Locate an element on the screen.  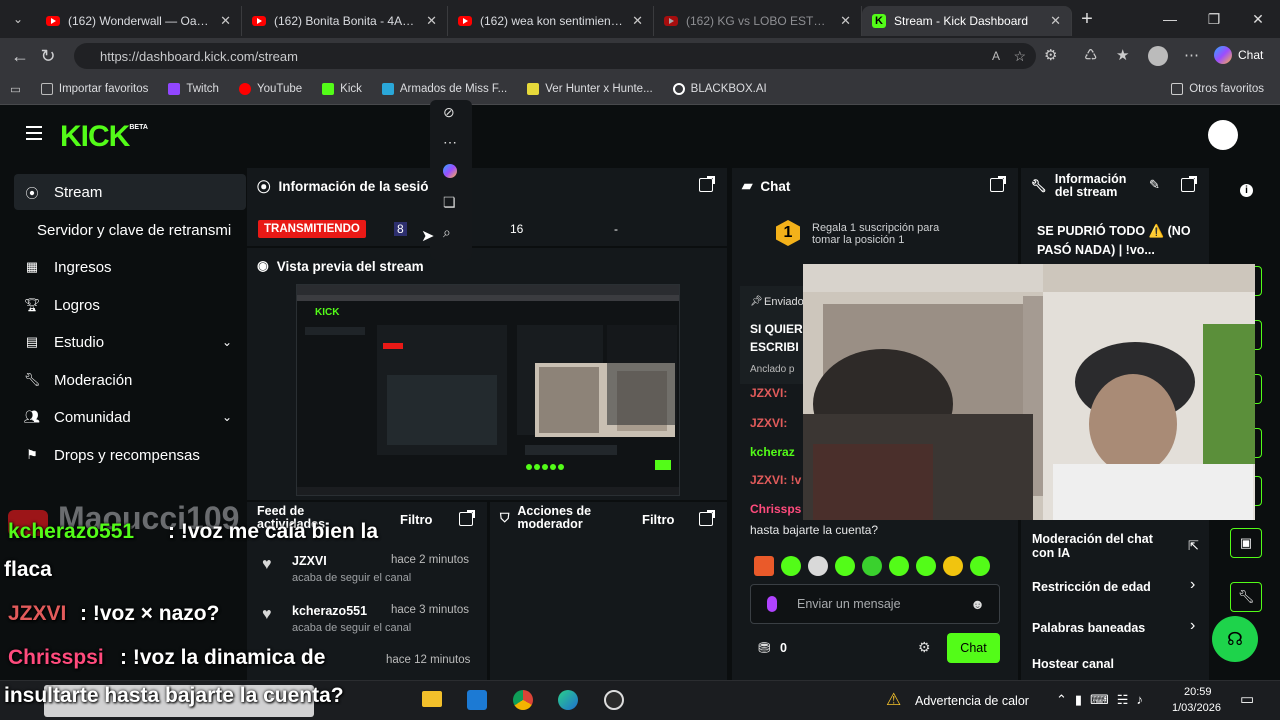
url-field: https://dashboard.kick.com/stream A ☆ is located at coordinates (555, 56).